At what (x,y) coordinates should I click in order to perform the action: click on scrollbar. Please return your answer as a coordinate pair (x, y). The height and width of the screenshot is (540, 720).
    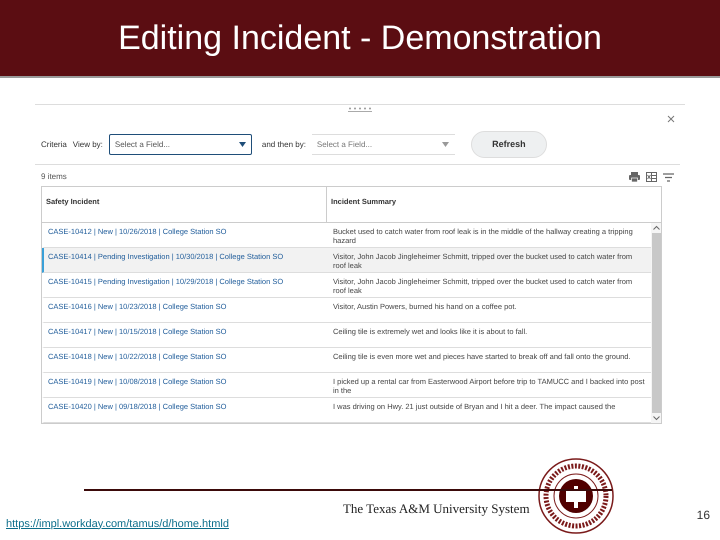
    Looking at the image, I should click on (656, 323).